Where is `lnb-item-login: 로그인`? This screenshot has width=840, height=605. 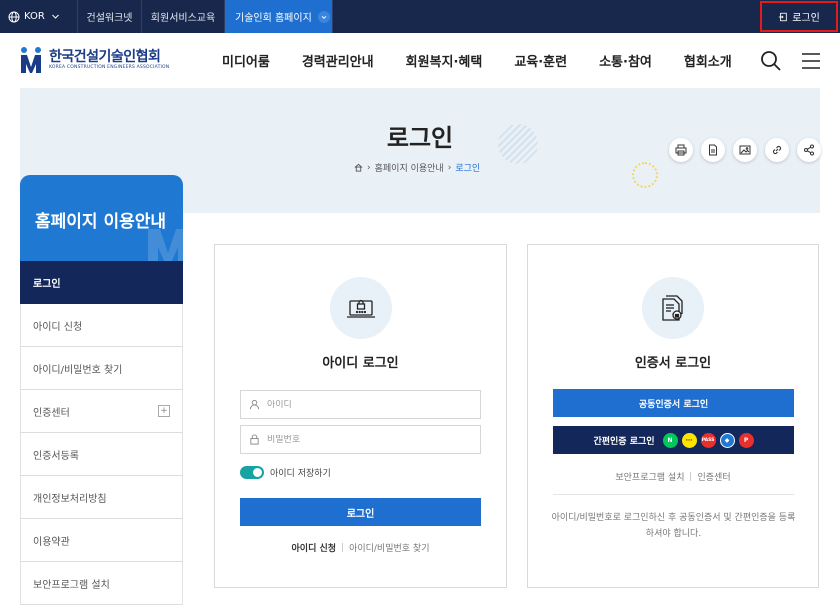 lnb-item-login: 로그인 is located at coordinates (101, 282).